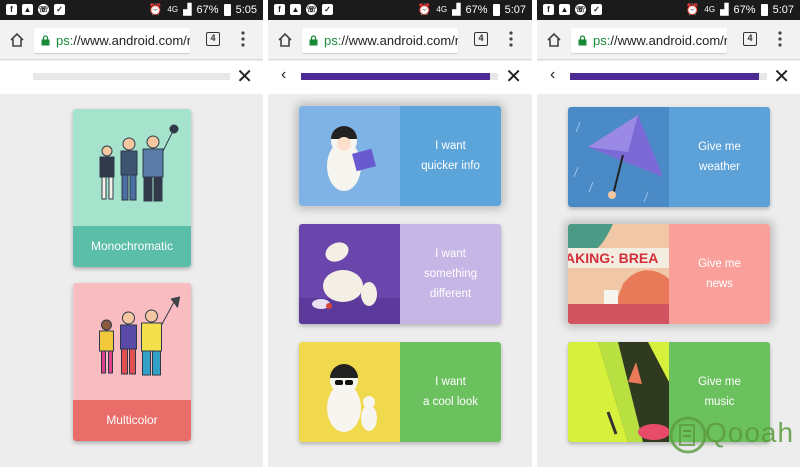 The height and width of the screenshot is (467, 800). I want to click on option-card-quicker-info: I want quicker info, so click(400, 156).